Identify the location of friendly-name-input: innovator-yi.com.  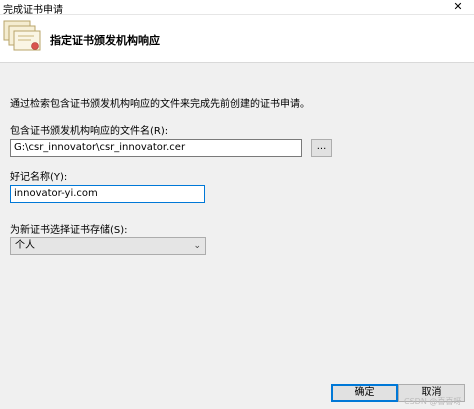
(107, 194).